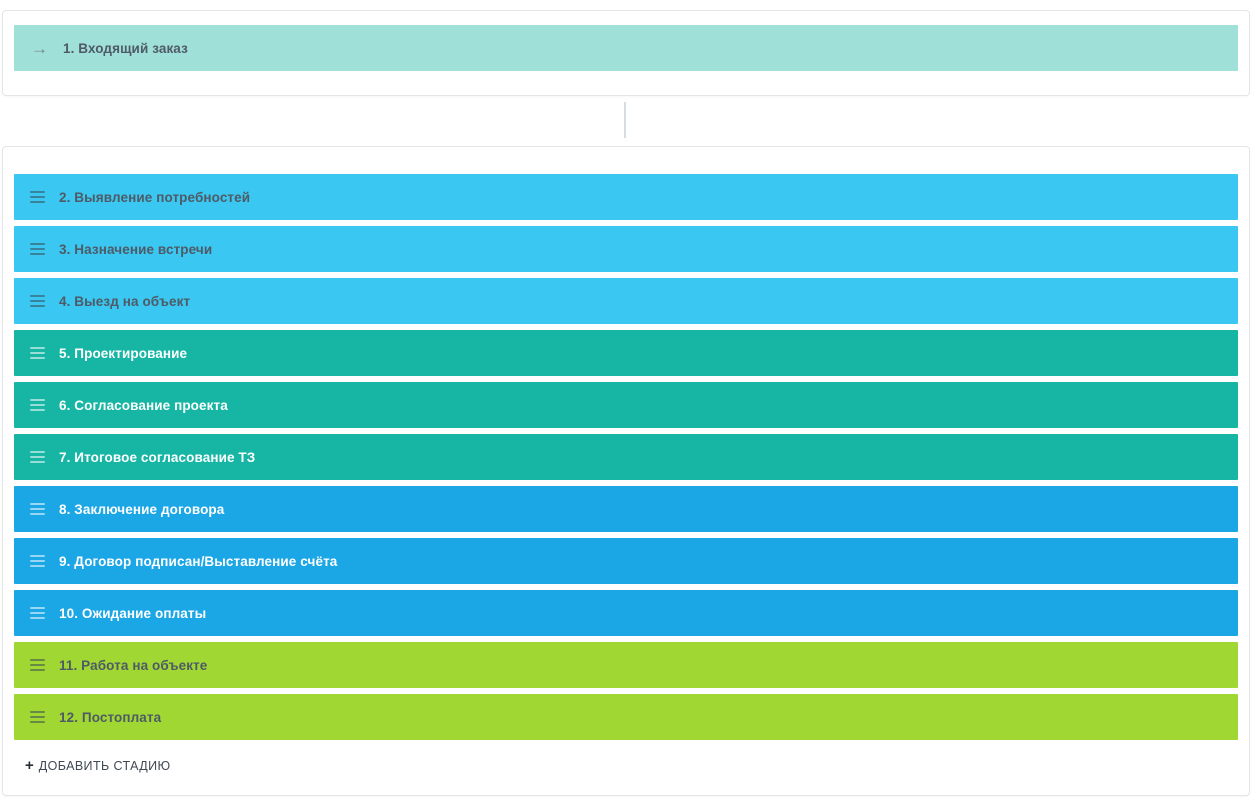 Image resolution: width=1252 pixels, height=798 pixels. I want to click on stage-row: 8. Заключение договора, so click(626, 509).